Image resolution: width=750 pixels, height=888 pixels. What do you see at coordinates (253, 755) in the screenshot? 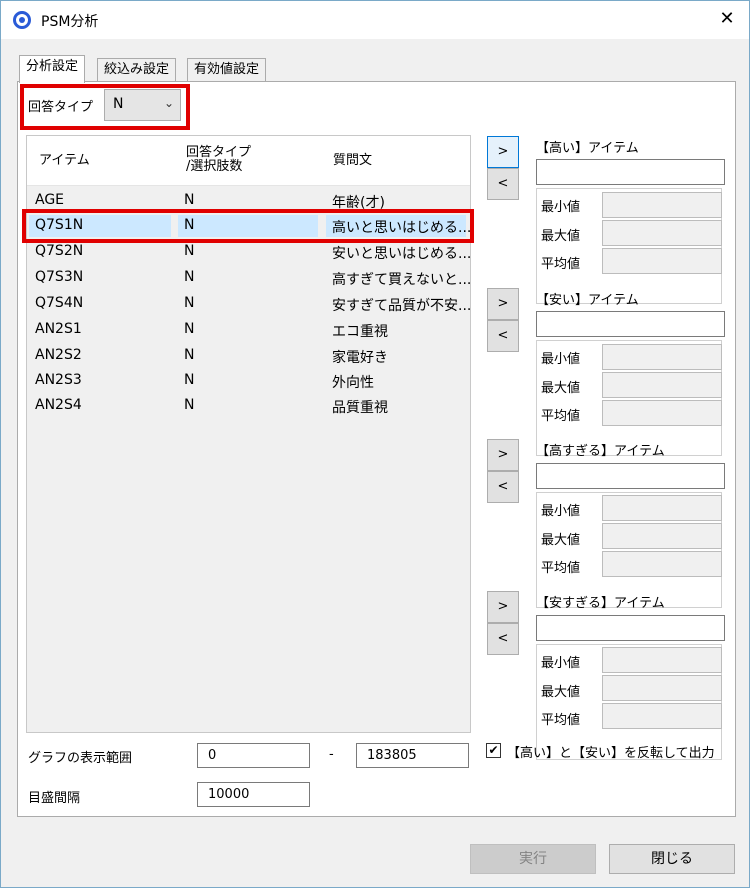
I see `range-min-input: 0` at bounding box center [253, 755].